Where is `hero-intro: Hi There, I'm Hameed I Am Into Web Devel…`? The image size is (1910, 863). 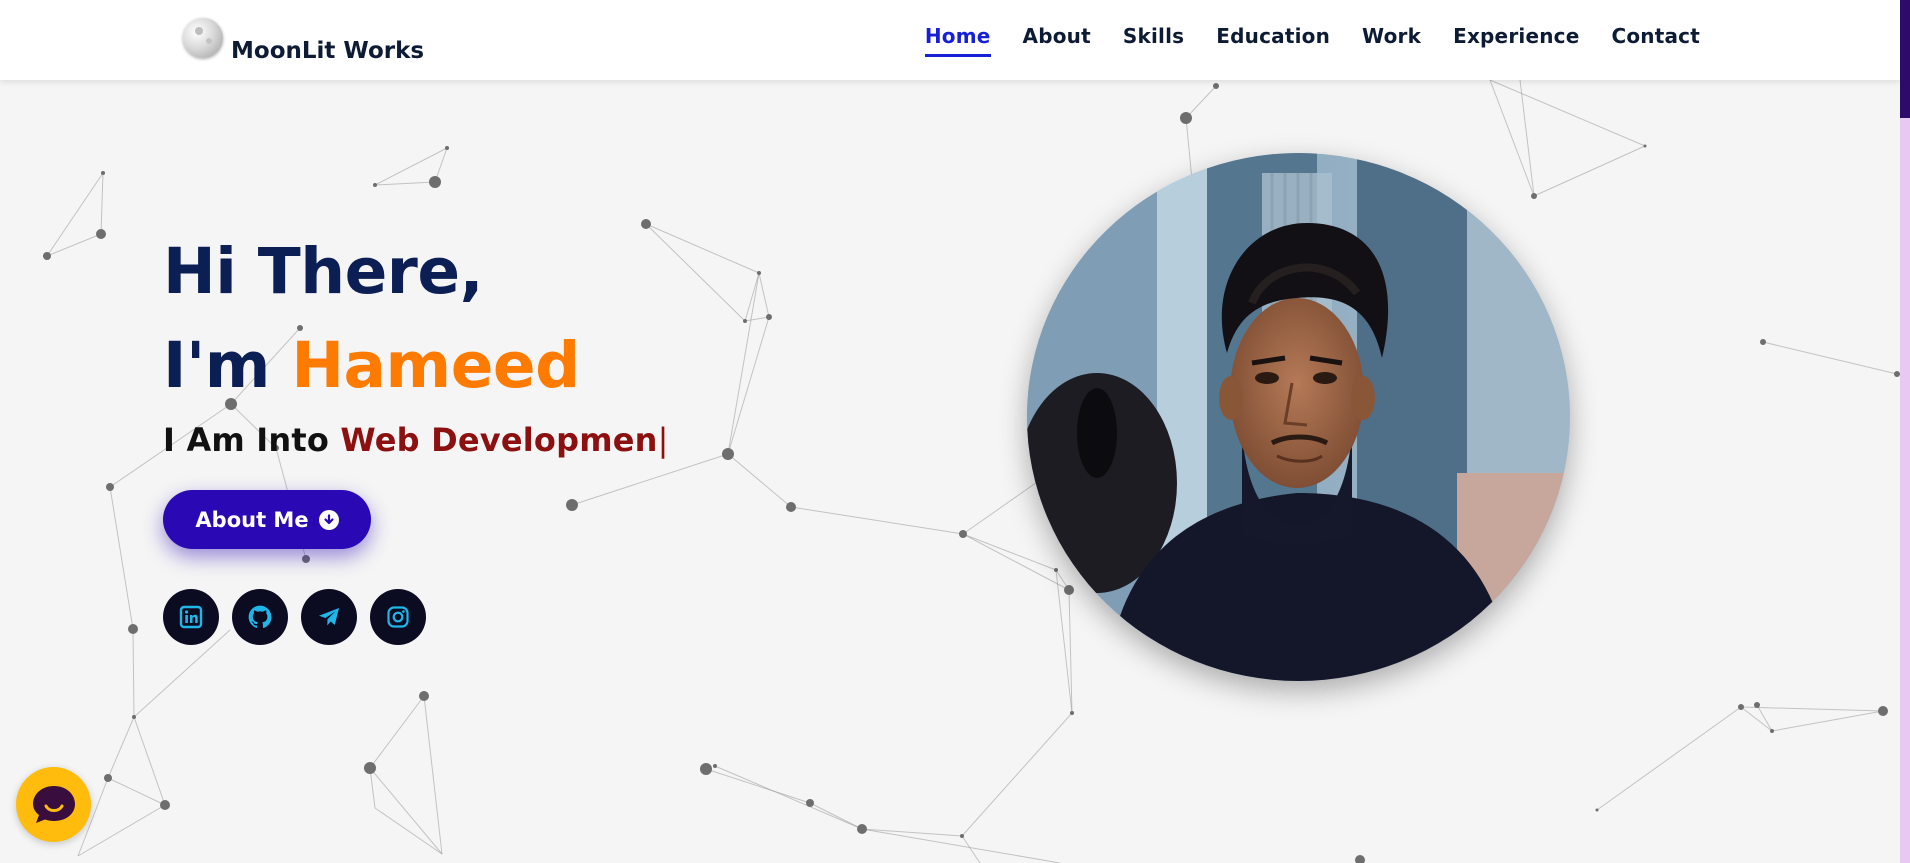
hero-intro: Hi There, I'm Hameed I Am Into Web Devel… is located at coordinates (416, 342).